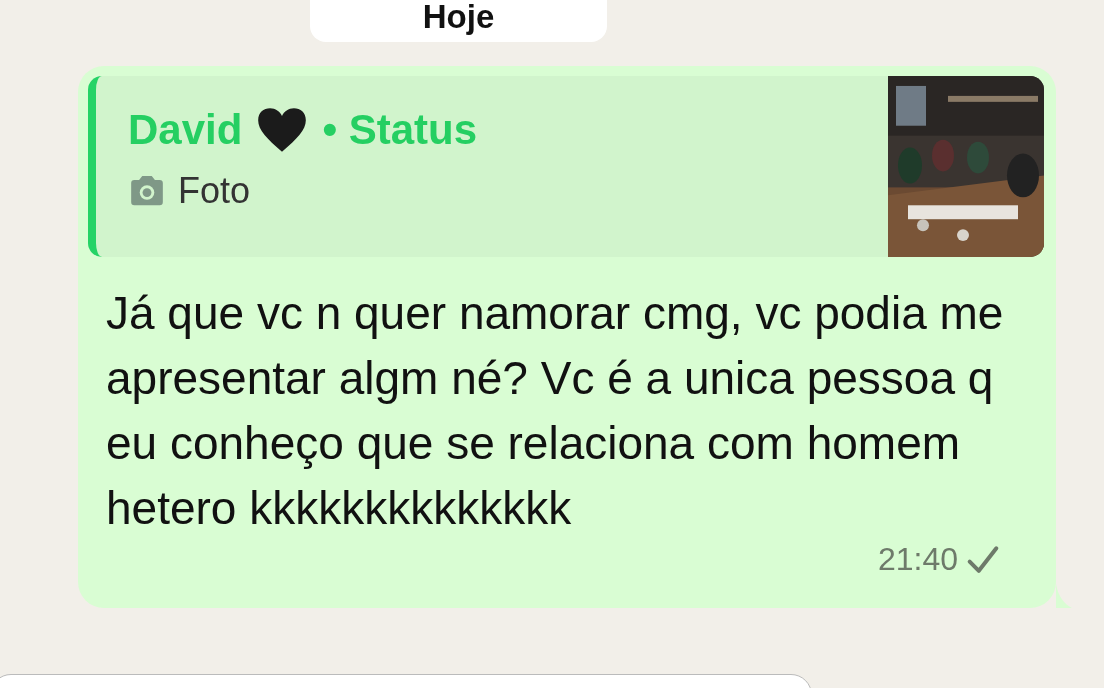 This screenshot has width=1104, height=688. Describe the element at coordinates (458, 21) in the screenshot. I see `date-chip: Hoje` at that location.